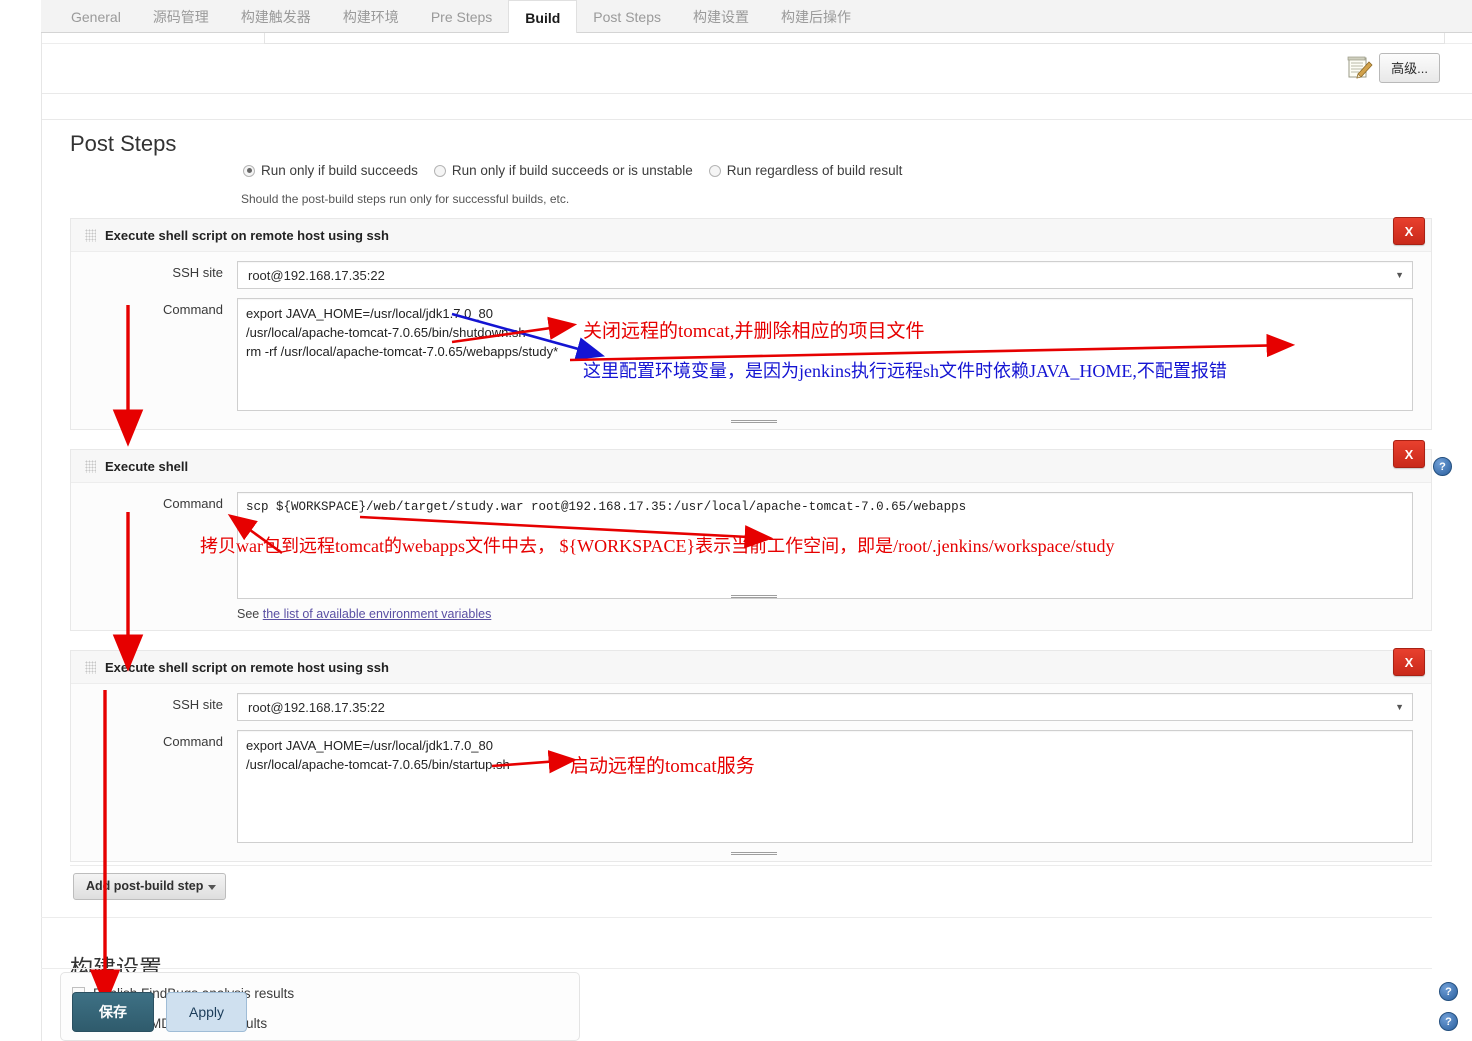 This screenshot has width=1472, height=1041. What do you see at coordinates (721, 16) in the screenshot?
I see `tab-构建设置: 构建设置` at bounding box center [721, 16].